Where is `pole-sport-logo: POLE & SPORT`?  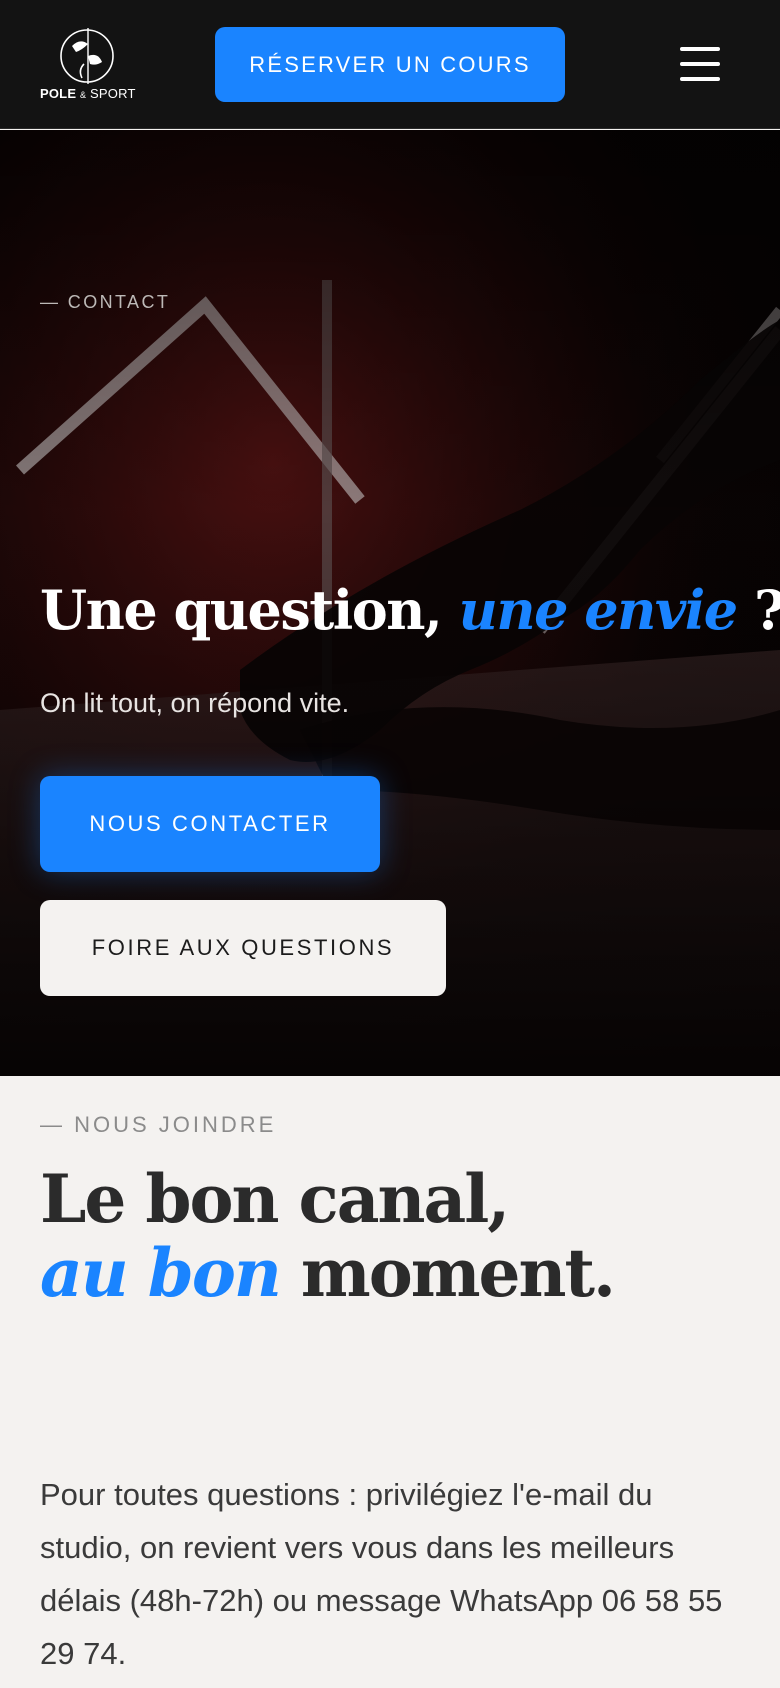
pole-sport-logo: POLE & SPORT is located at coordinates (87, 64).